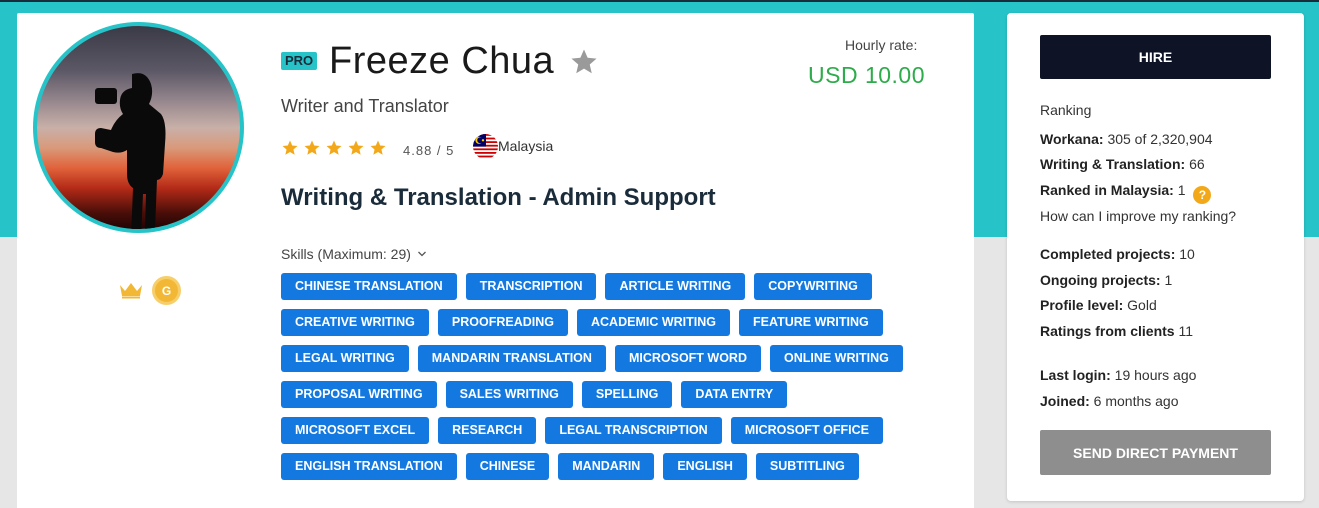 This screenshot has width=1319, height=508. What do you see at coordinates (633, 430) in the screenshot?
I see `skill-tag: LEGAL TRANSCRIPTION` at bounding box center [633, 430].